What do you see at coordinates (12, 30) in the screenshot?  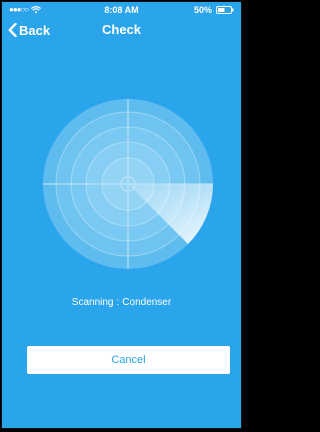 I see `chevron-left-icon` at bounding box center [12, 30].